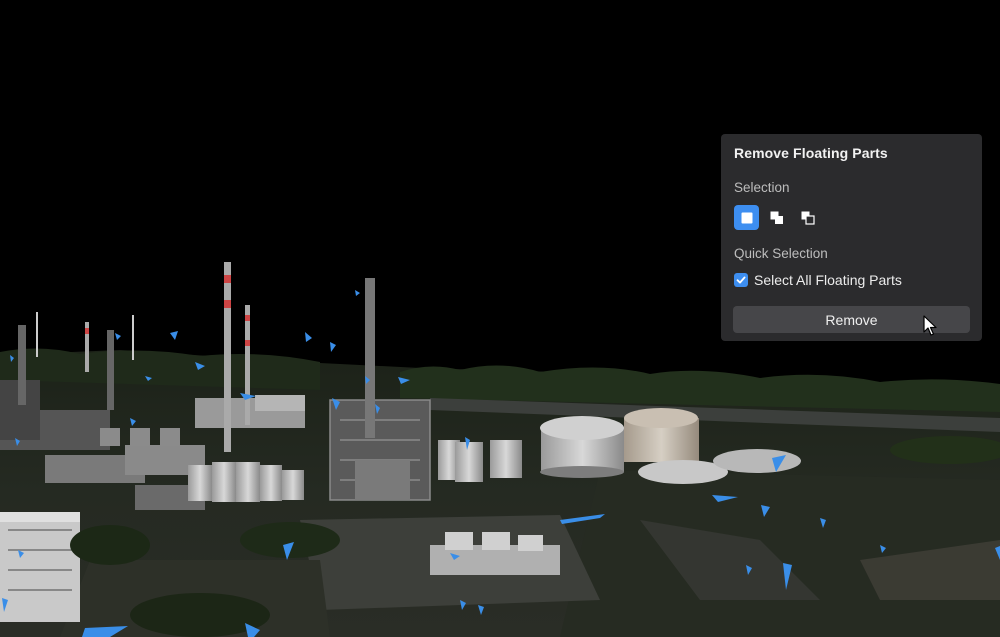 This screenshot has height=637, width=1000. I want to click on selection-label: Selection, so click(762, 187).